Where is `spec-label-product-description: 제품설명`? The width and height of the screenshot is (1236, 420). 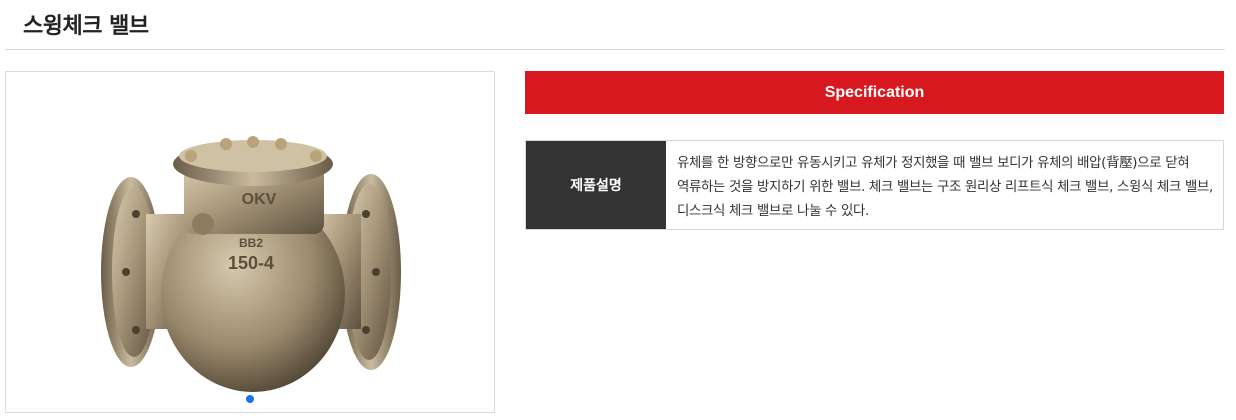 spec-label-product-description: 제품설명 is located at coordinates (596, 185).